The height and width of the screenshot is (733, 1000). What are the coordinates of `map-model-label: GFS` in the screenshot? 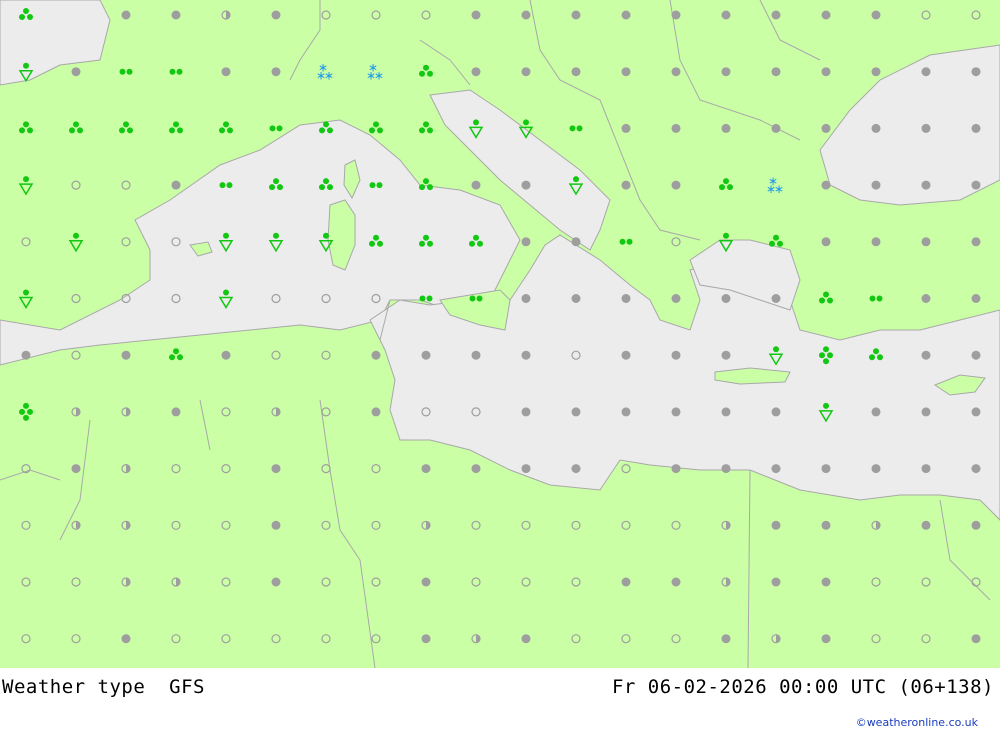 It's located at (187, 687).